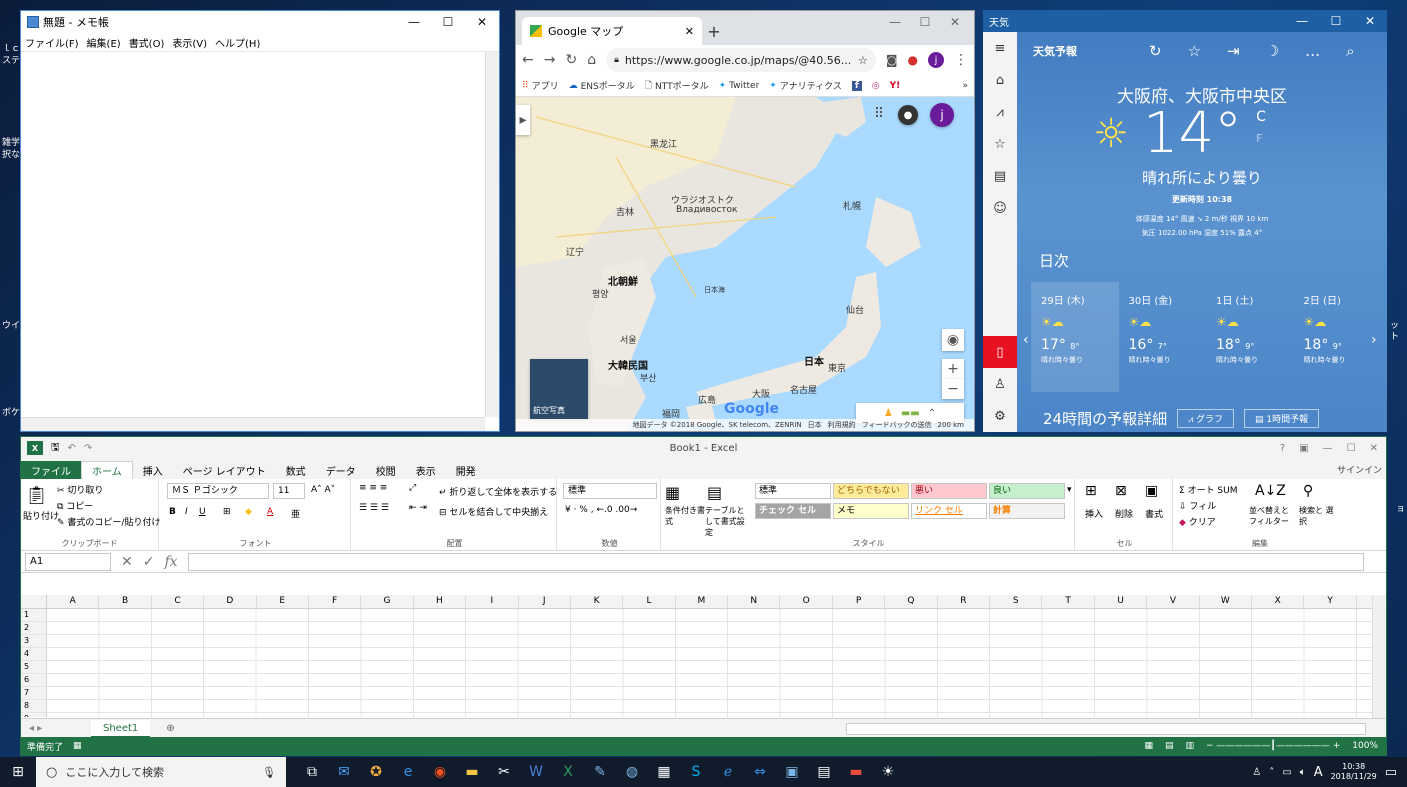 The width and height of the screenshot is (1407, 787). Describe the element at coordinates (341, 470) in the screenshot. I see `tab-data: データ` at that location.